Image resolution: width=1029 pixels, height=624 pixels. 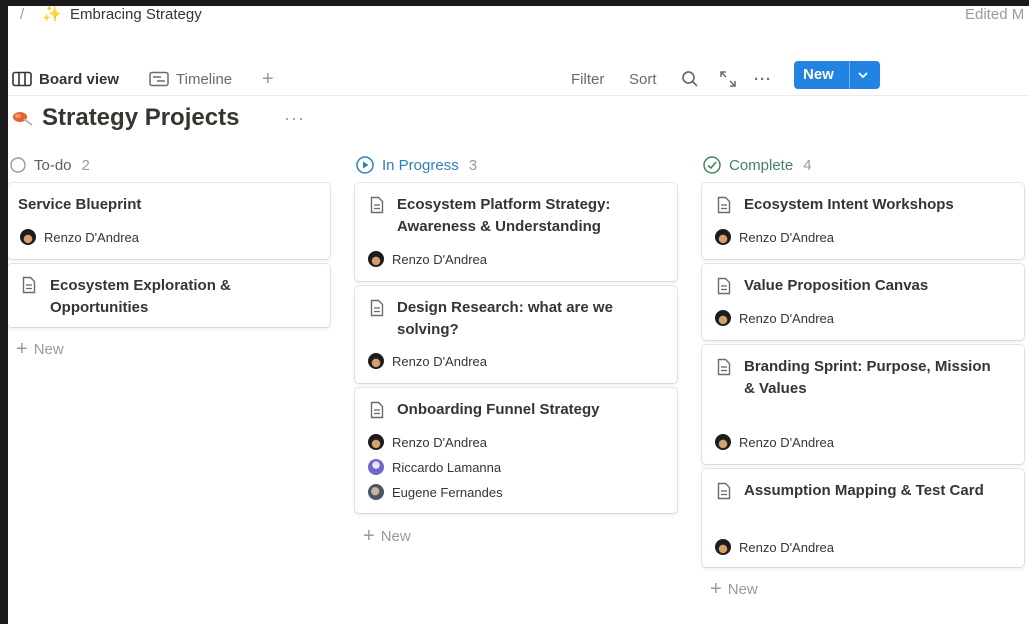 What do you see at coordinates (818, 74) in the screenshot?
I see `new-button-label: New` at bounding box center [818, 74].